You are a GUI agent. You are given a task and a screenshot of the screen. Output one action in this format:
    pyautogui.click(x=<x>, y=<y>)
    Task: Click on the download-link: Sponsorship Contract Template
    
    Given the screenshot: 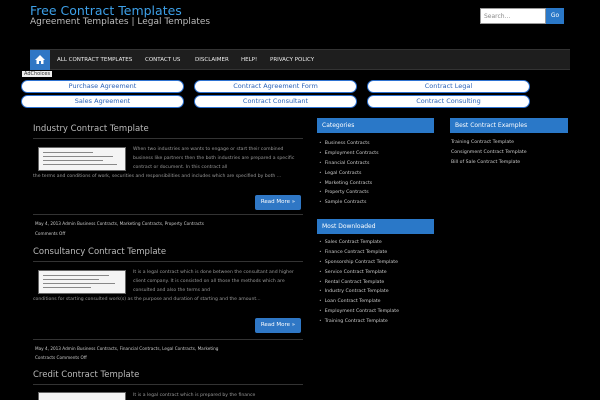 What is the action you would take?
    pyautogui.click(x=376, y=263)
    